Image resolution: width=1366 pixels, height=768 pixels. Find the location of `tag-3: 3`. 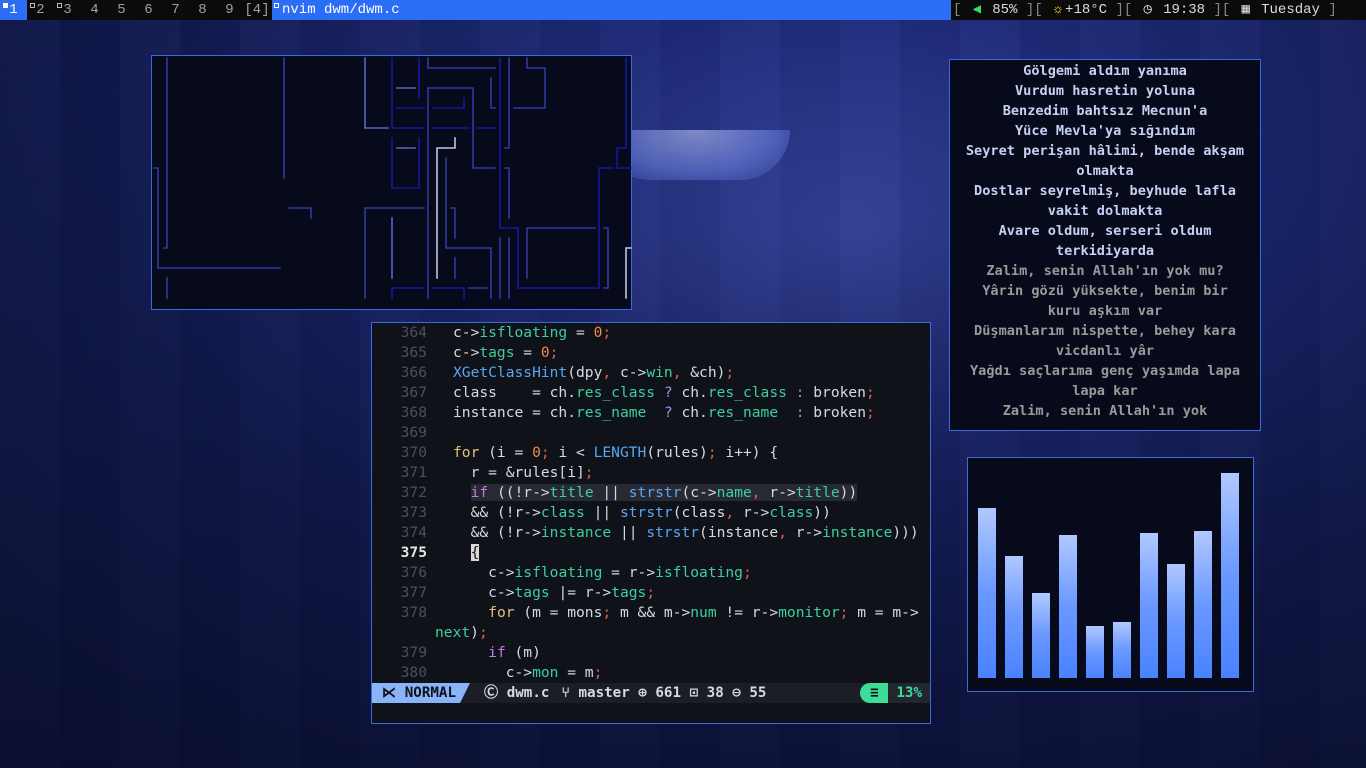

tag-3: 3 is located at coordinates (67, 10).